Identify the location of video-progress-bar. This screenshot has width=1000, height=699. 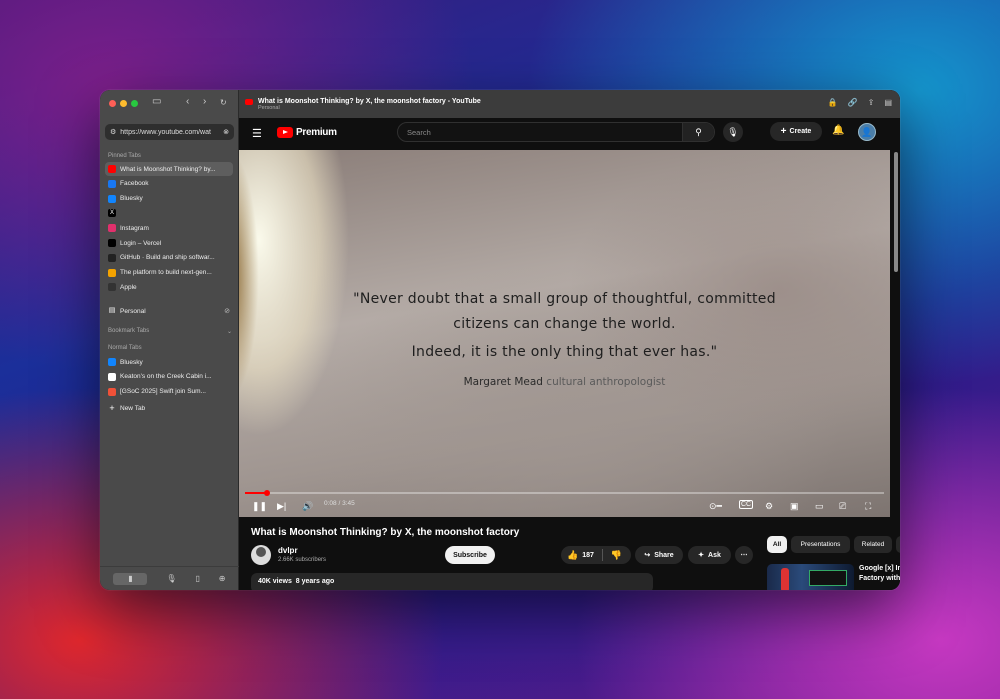
(564, 493).